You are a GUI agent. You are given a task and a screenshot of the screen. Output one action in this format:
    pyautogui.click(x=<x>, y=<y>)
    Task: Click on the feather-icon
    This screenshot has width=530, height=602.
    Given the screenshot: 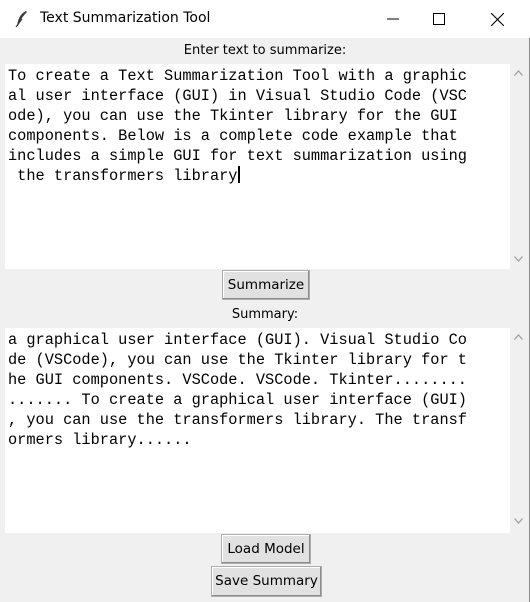 What is the action you would take?
    pyautogui.click(x=22, y=19)
    